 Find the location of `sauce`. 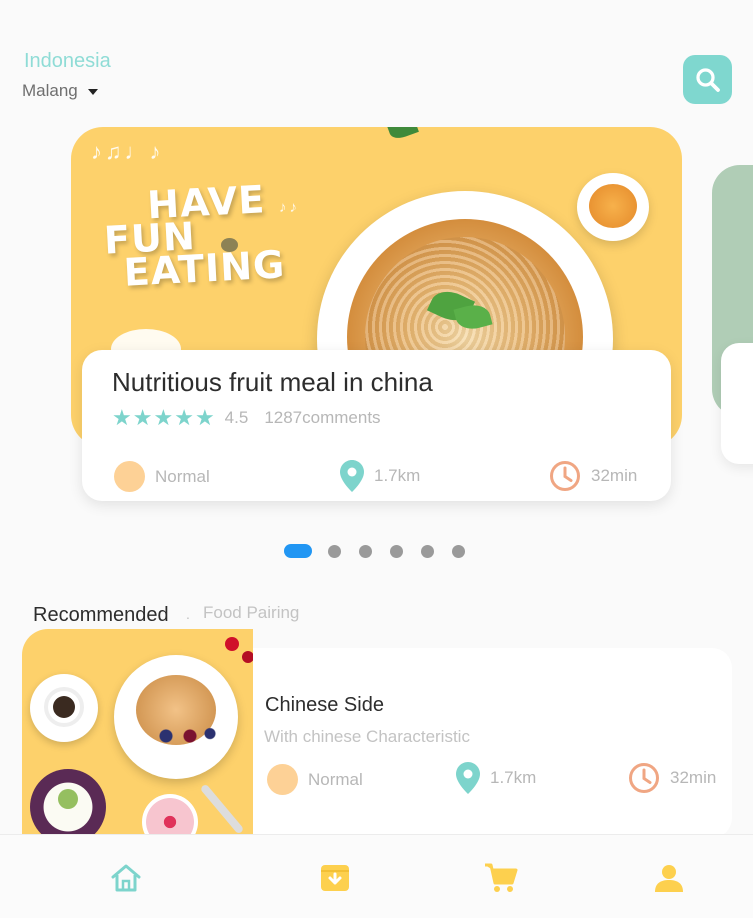

sauce is located at coordinates (613, 206).